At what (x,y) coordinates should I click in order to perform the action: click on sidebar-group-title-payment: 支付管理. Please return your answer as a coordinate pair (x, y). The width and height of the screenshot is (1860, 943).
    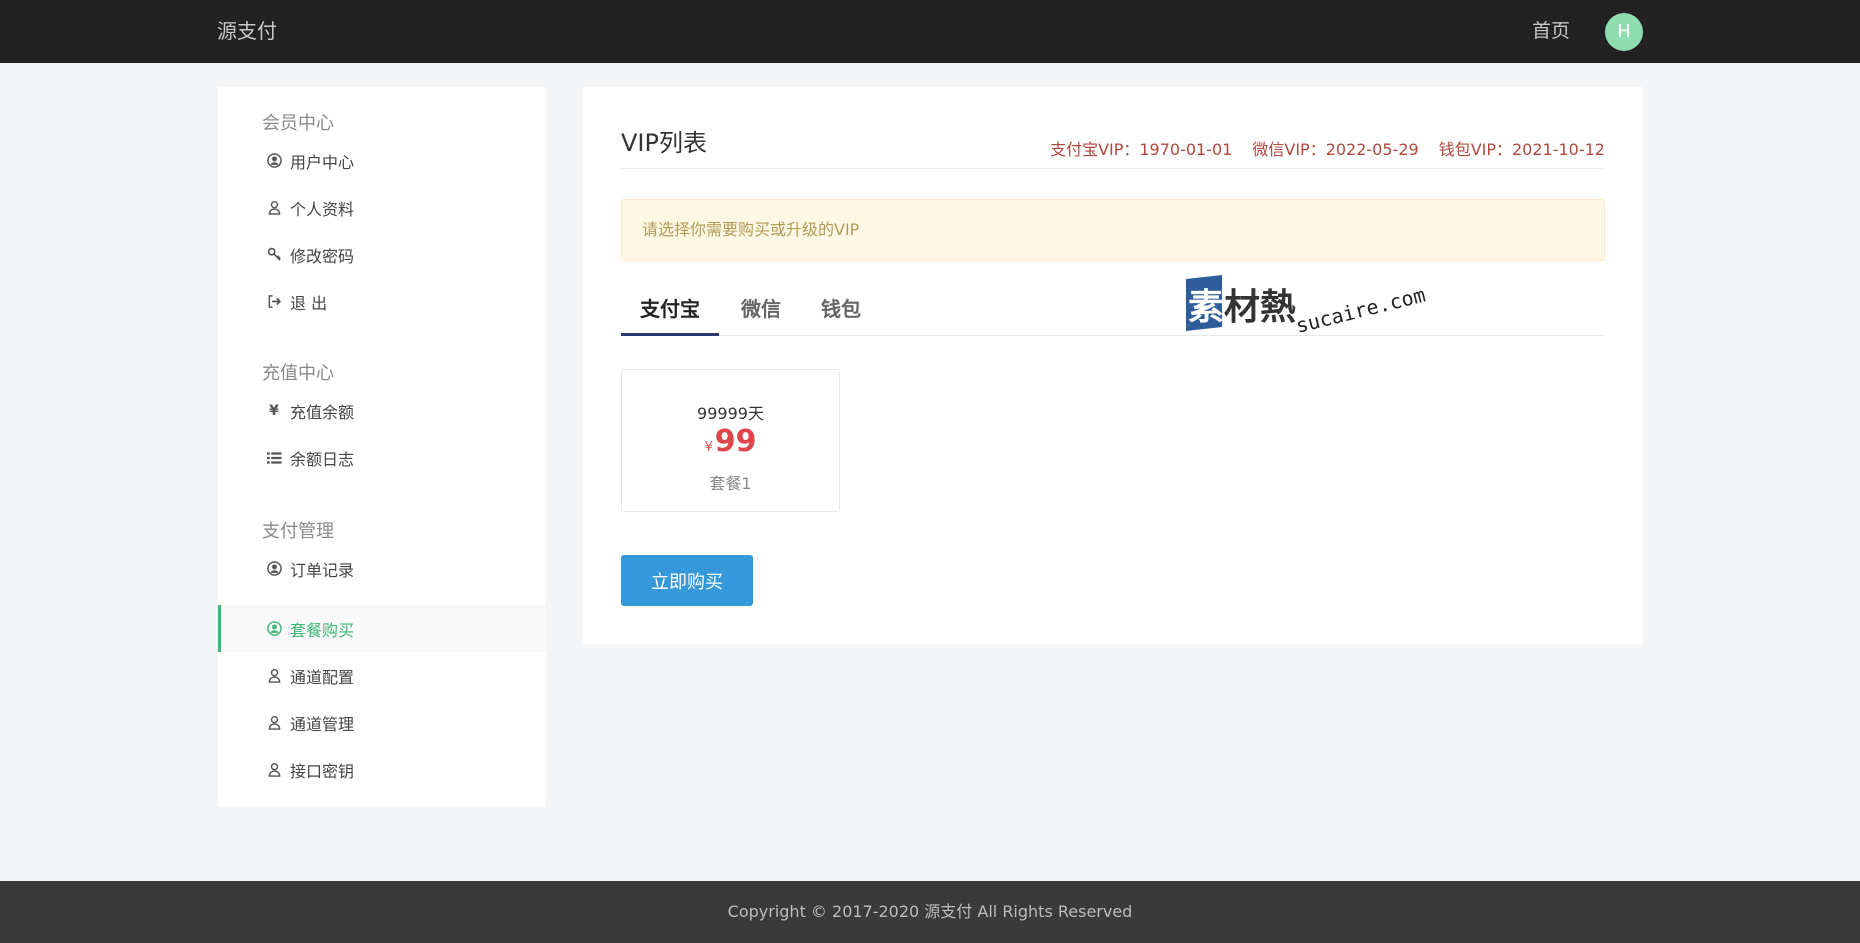
    Looking at the image, I should click on (298, 531).